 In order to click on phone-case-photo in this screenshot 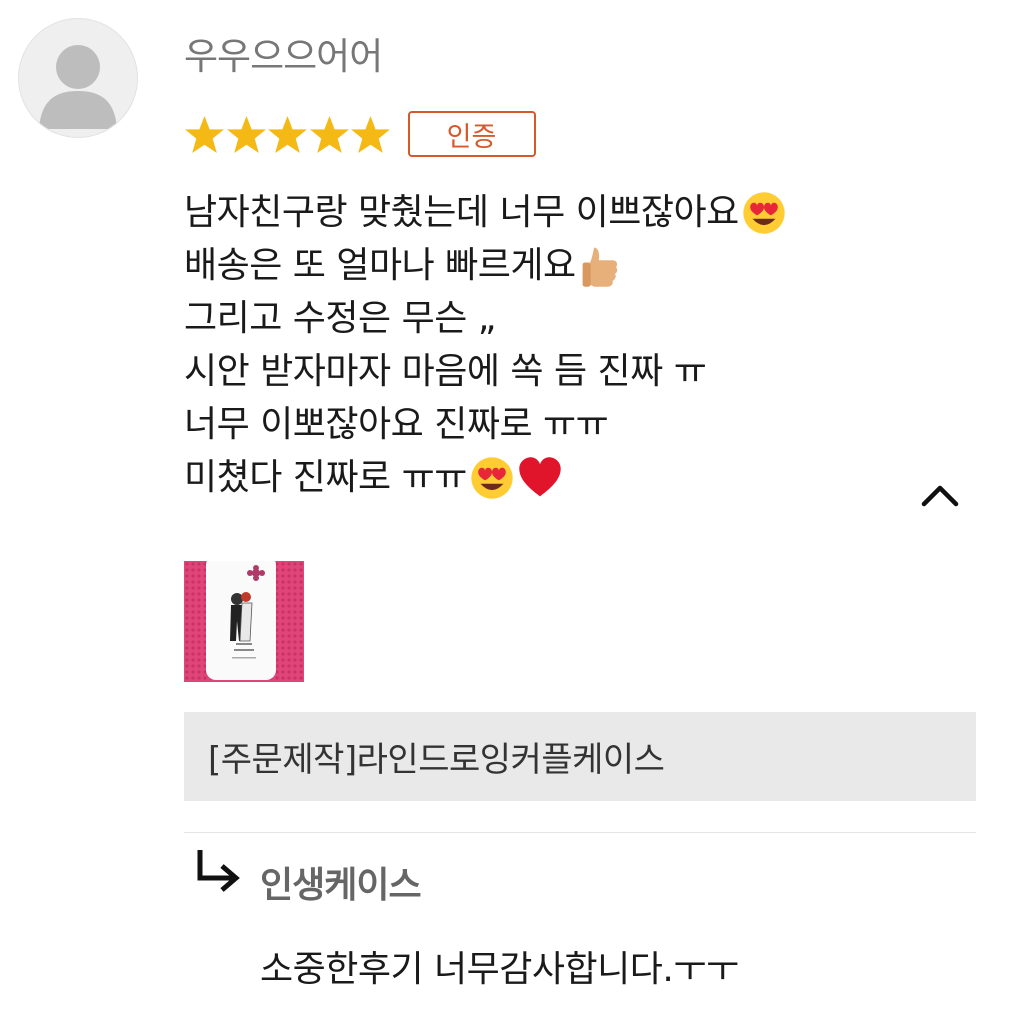, I will do `click(244, 621)`.